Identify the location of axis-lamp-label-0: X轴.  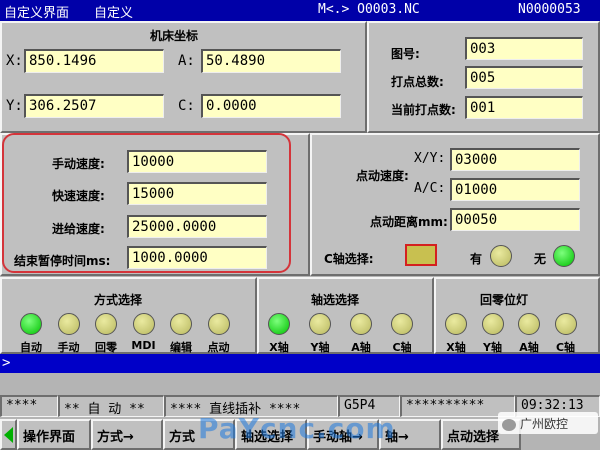
(279, 347).